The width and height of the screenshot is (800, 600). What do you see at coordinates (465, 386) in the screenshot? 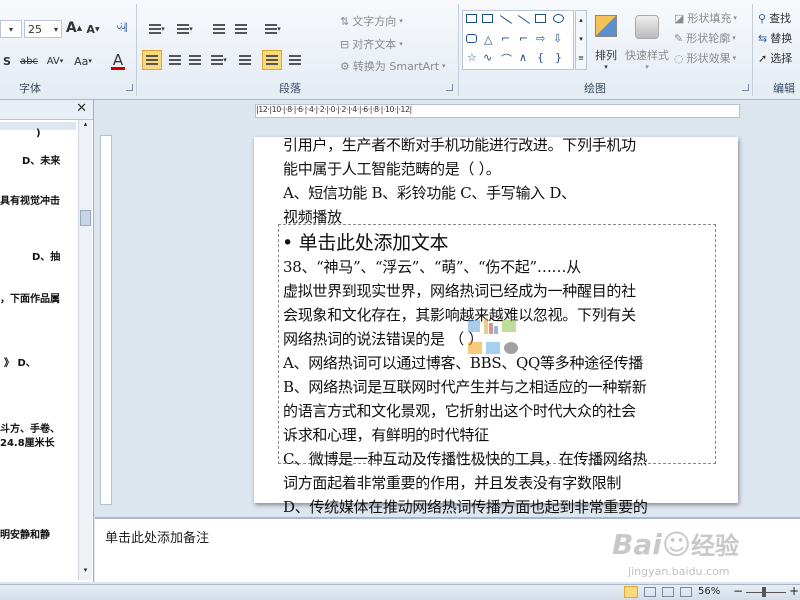
I see `slide-text-line: B、网络热词是互联网时代产生并与之相适应的一种崭新` at bounding box center [465, 386].